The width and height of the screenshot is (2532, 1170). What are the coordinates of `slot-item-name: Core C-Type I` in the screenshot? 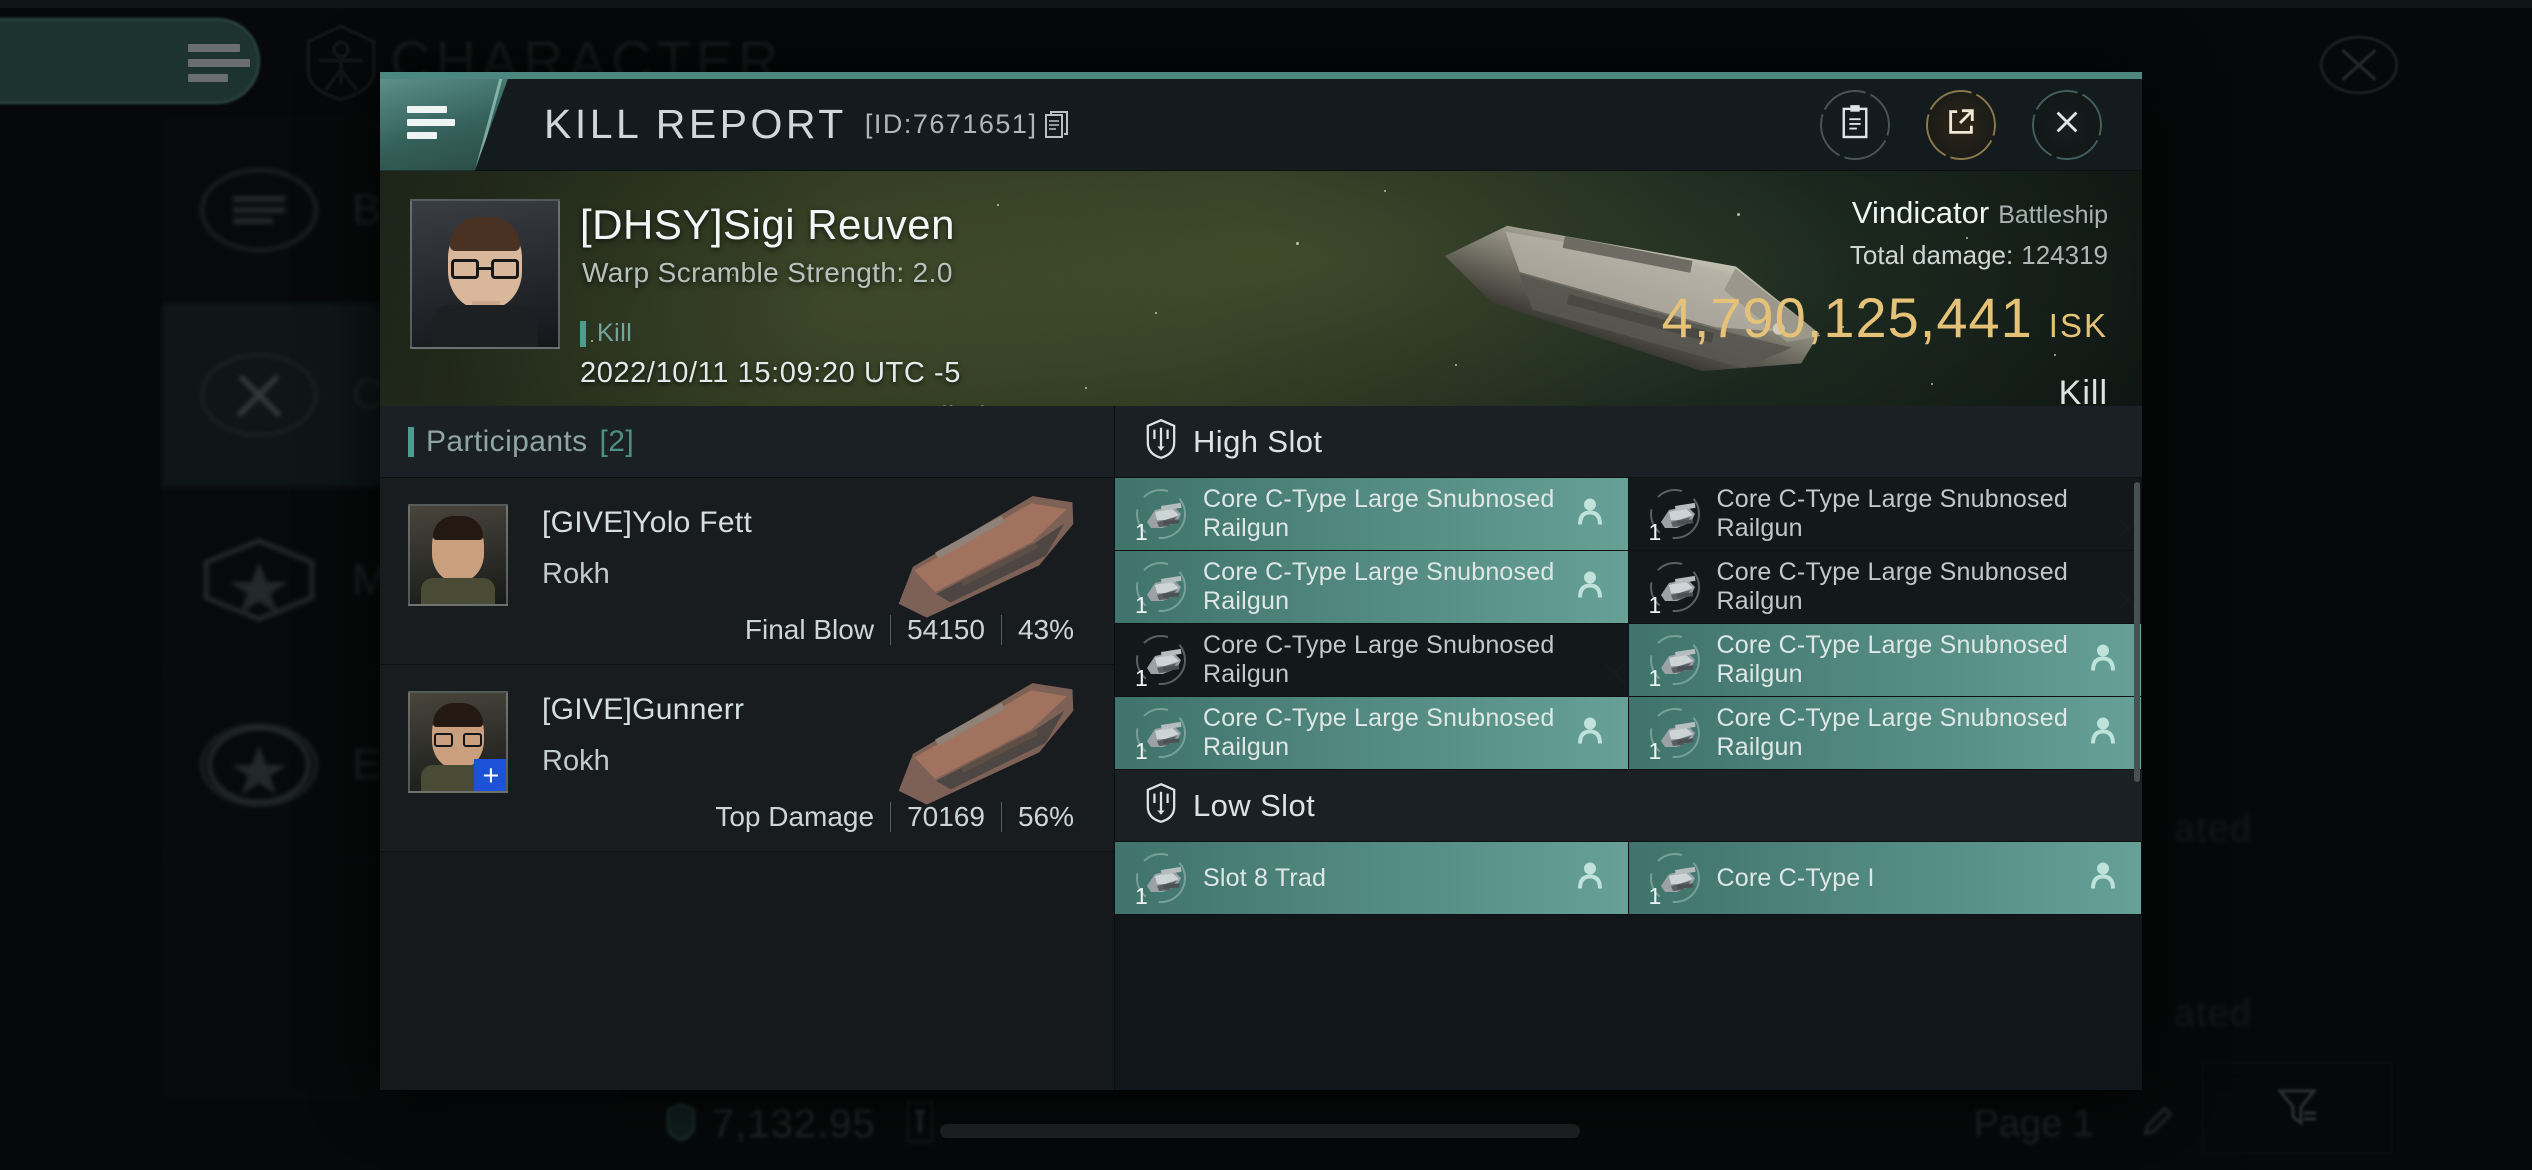 It's located at (1795, 877).